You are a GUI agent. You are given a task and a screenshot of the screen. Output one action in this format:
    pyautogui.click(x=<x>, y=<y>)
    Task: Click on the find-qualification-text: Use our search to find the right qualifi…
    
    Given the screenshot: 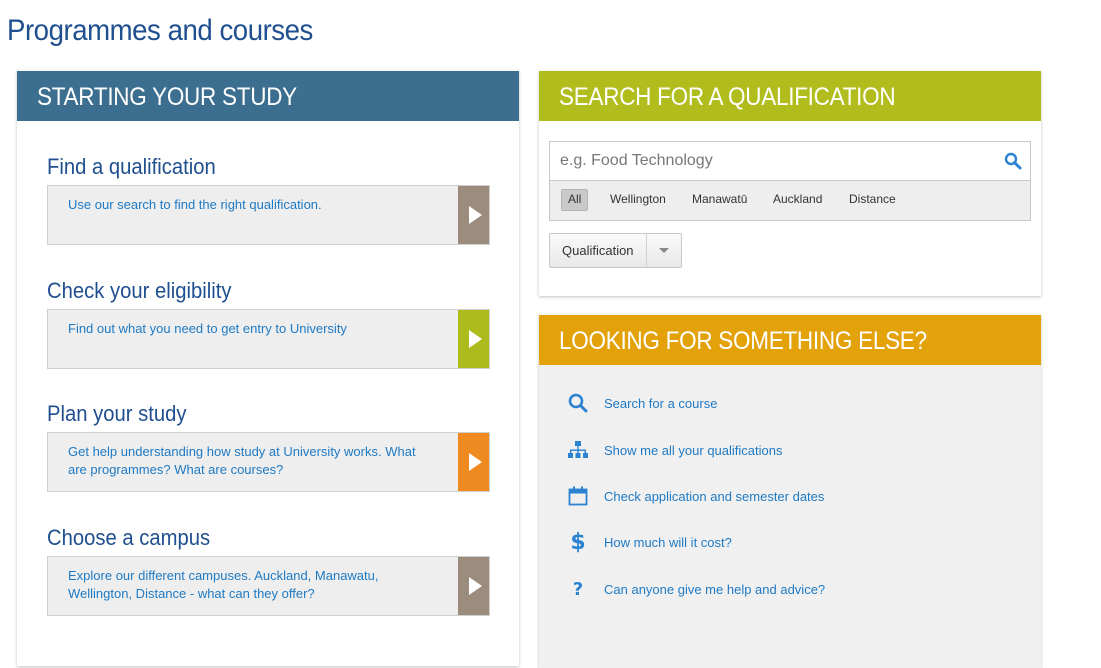 What is the action you would take?
    pyautogui.click(x=195, y=204)
    